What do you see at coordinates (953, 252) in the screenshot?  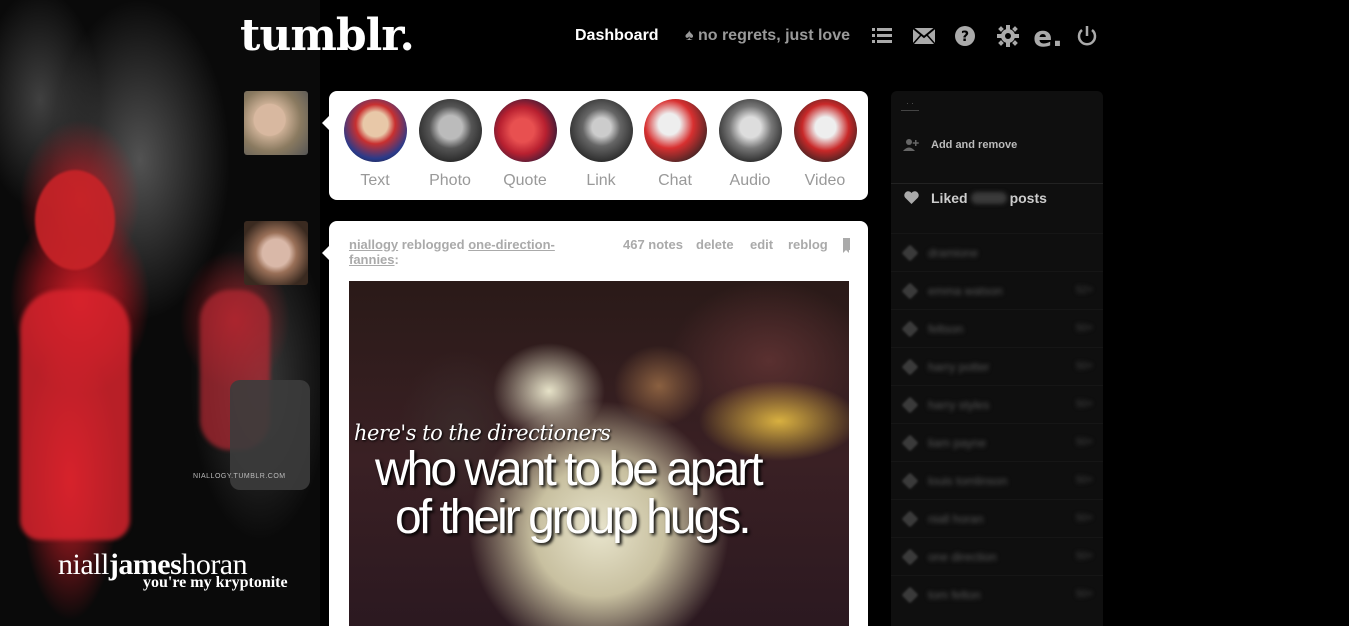 I see `tag-name: dramione` at bounding box center [953, 252].